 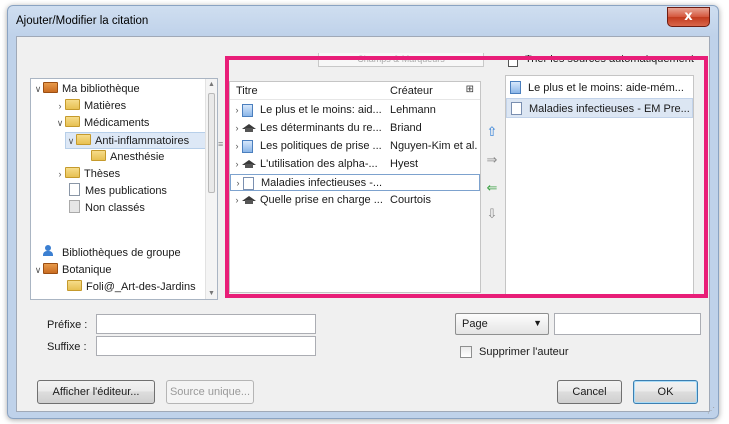 What do you see at coordinates (74, 206) in the screenshot?
I see `unfiled-icon` at bounding box center [74, 206].